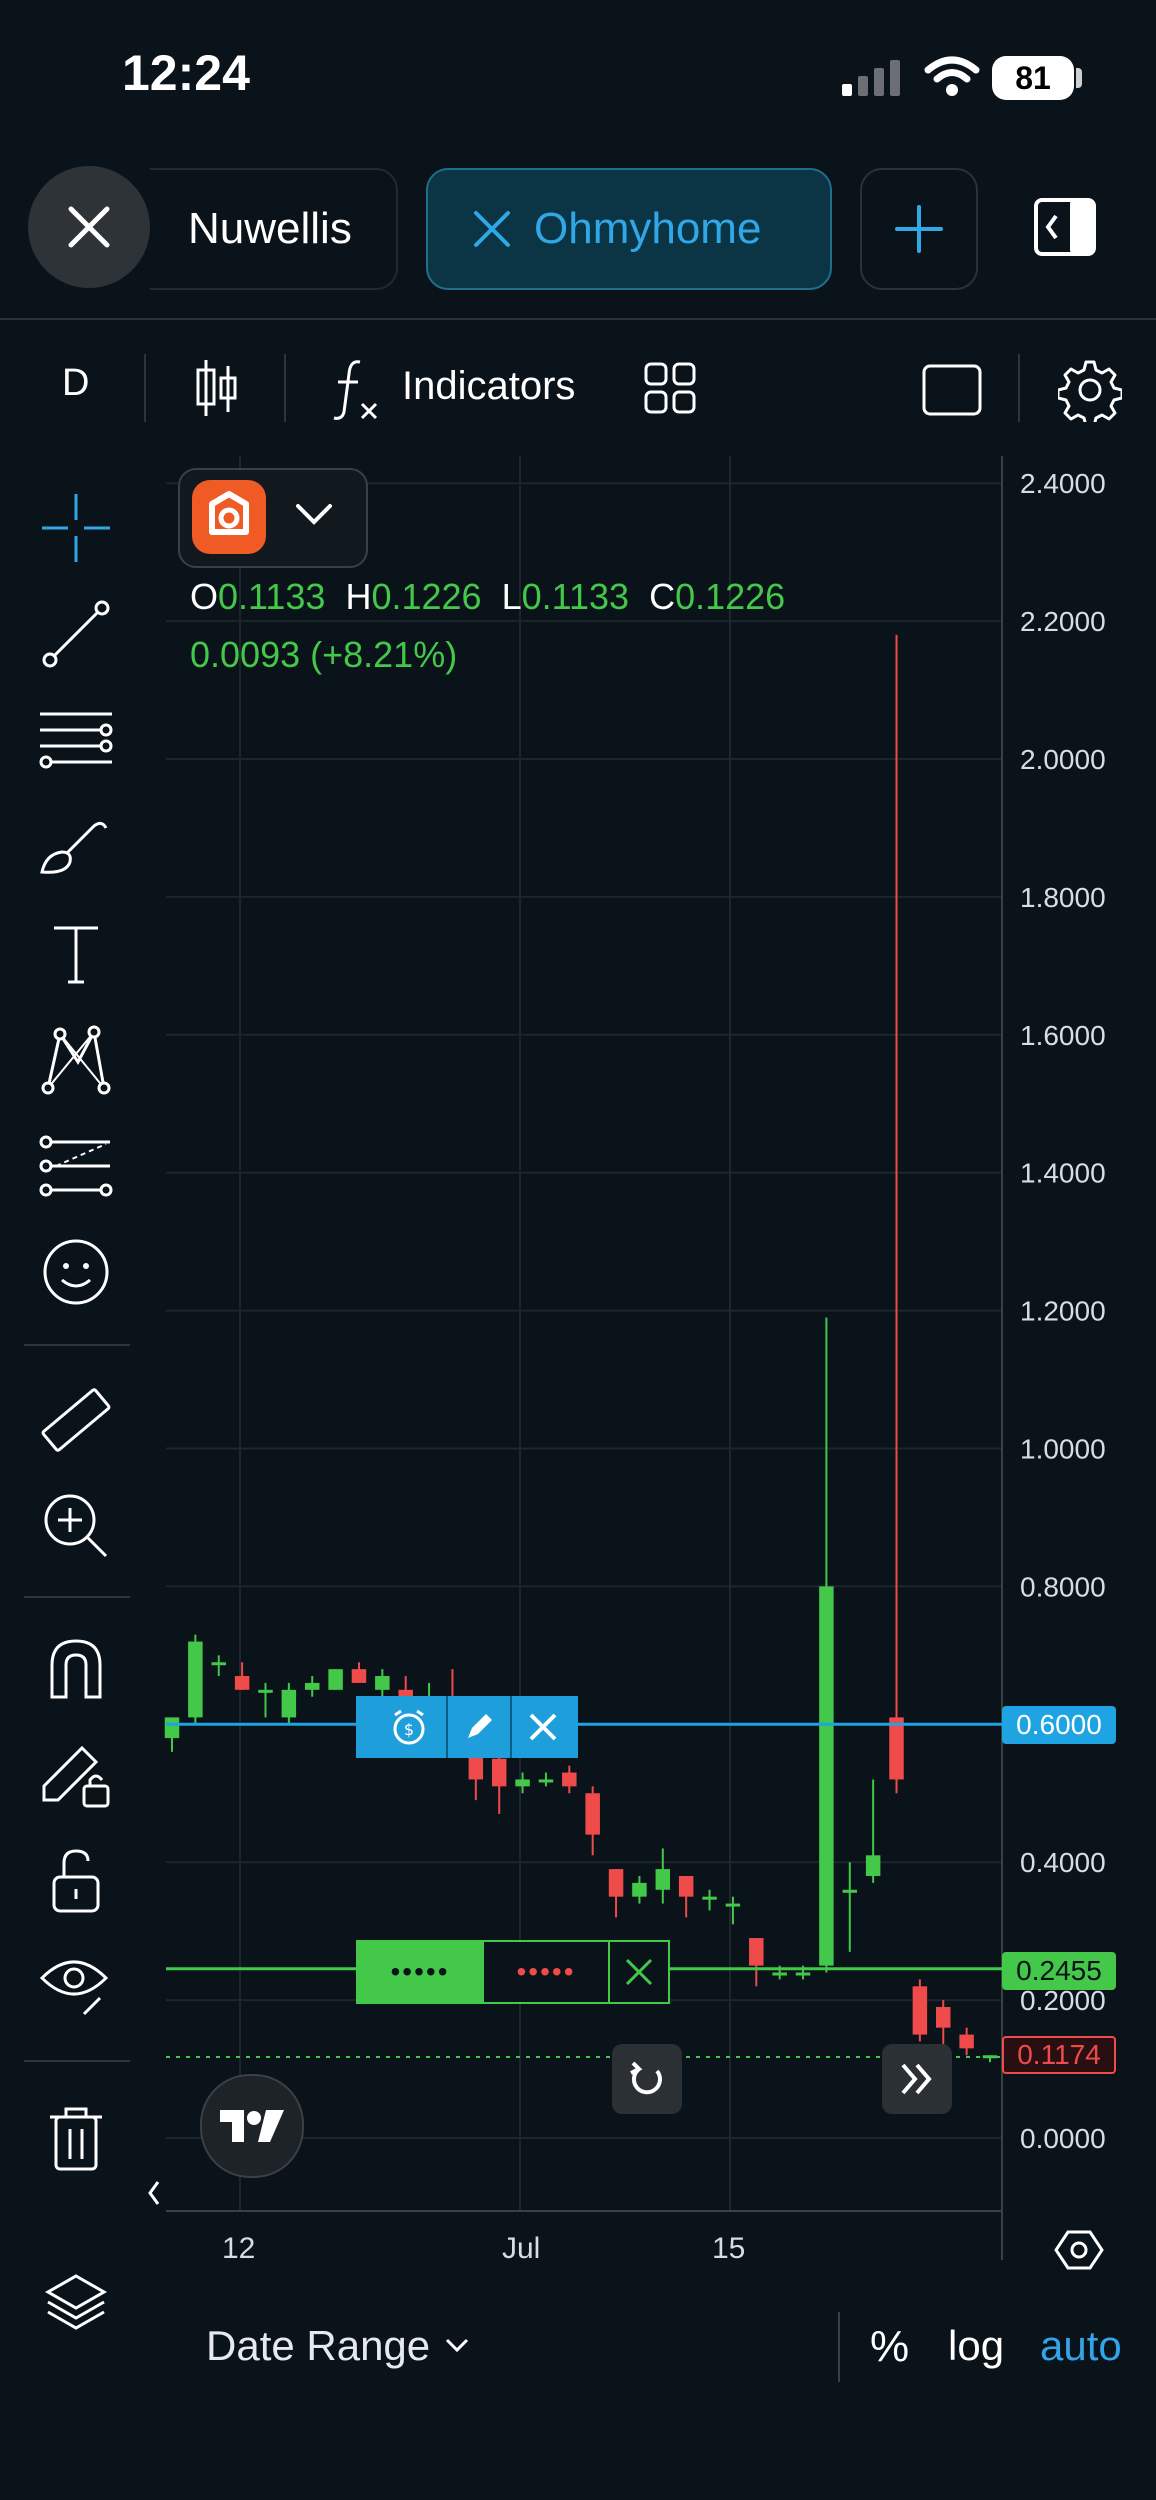  I want to click on alert-line-toolbar: $, so click(467, 1727).